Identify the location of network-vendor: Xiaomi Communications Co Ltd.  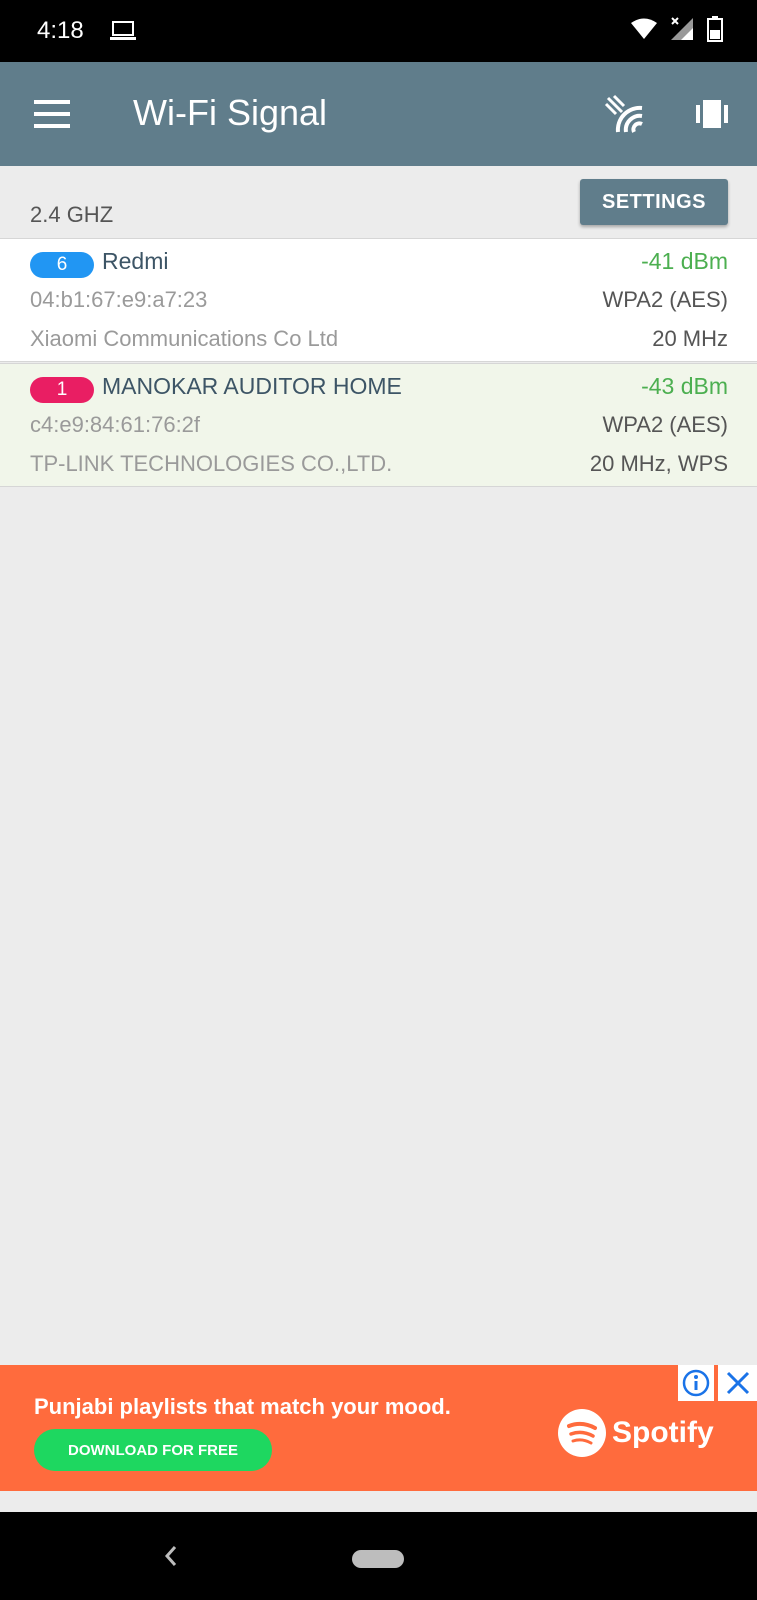
(184, 338).